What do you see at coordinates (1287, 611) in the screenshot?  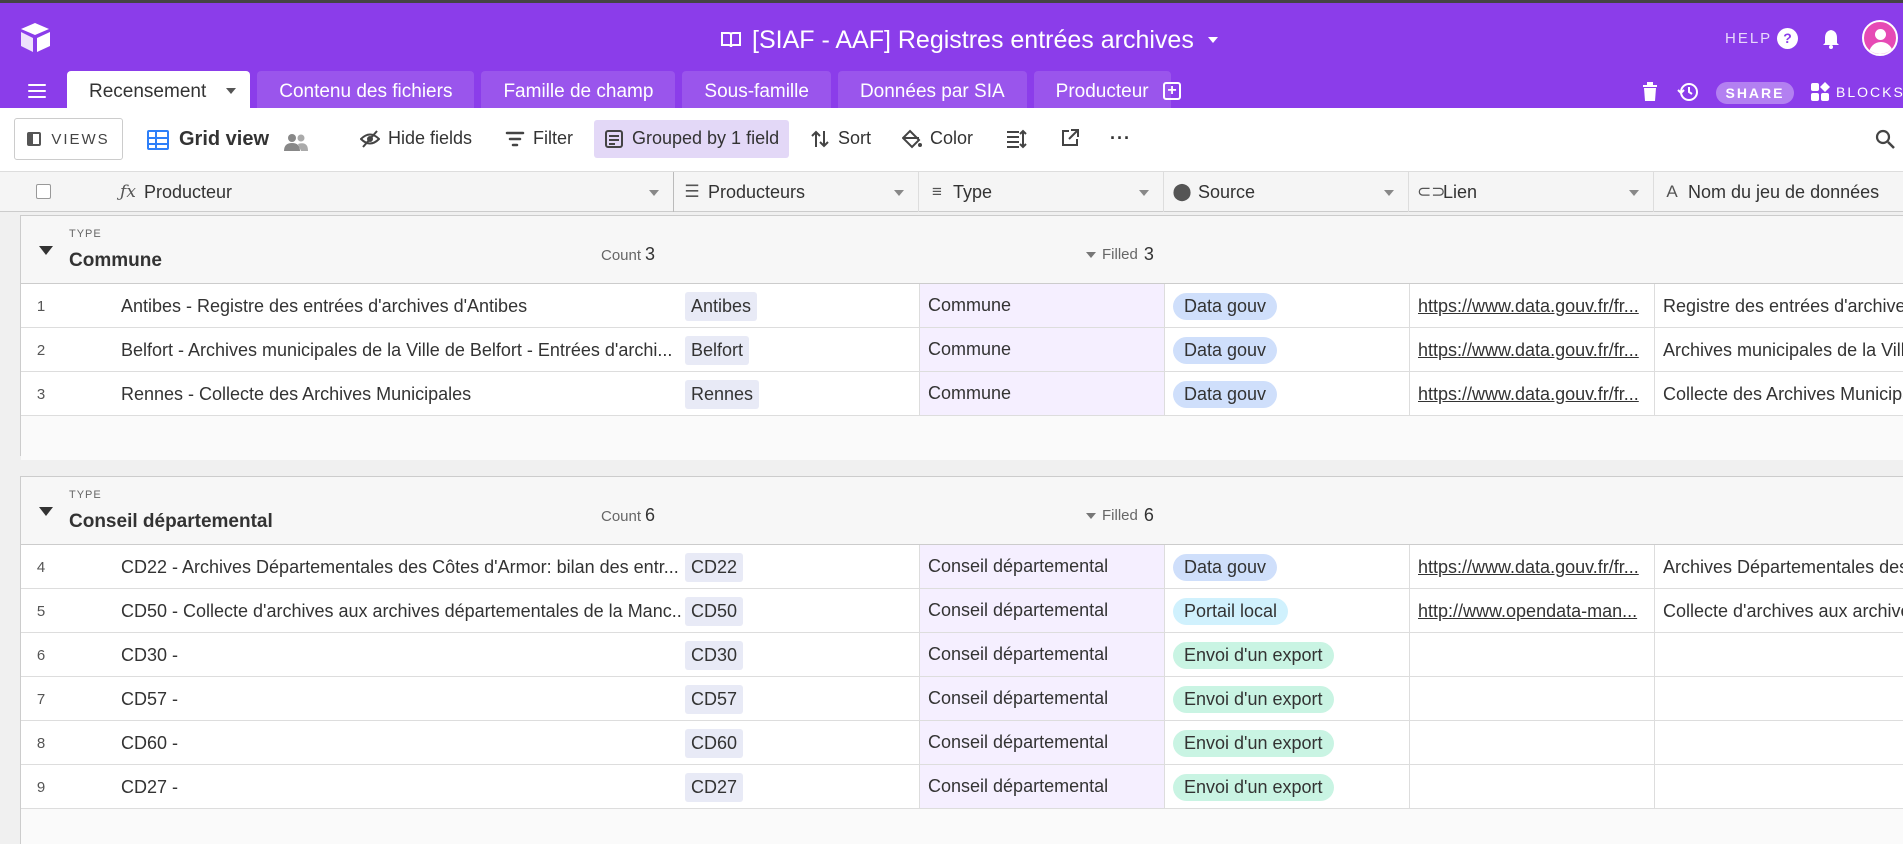 I see `cell-source: Portail local` at bounding box center [1287, 611].